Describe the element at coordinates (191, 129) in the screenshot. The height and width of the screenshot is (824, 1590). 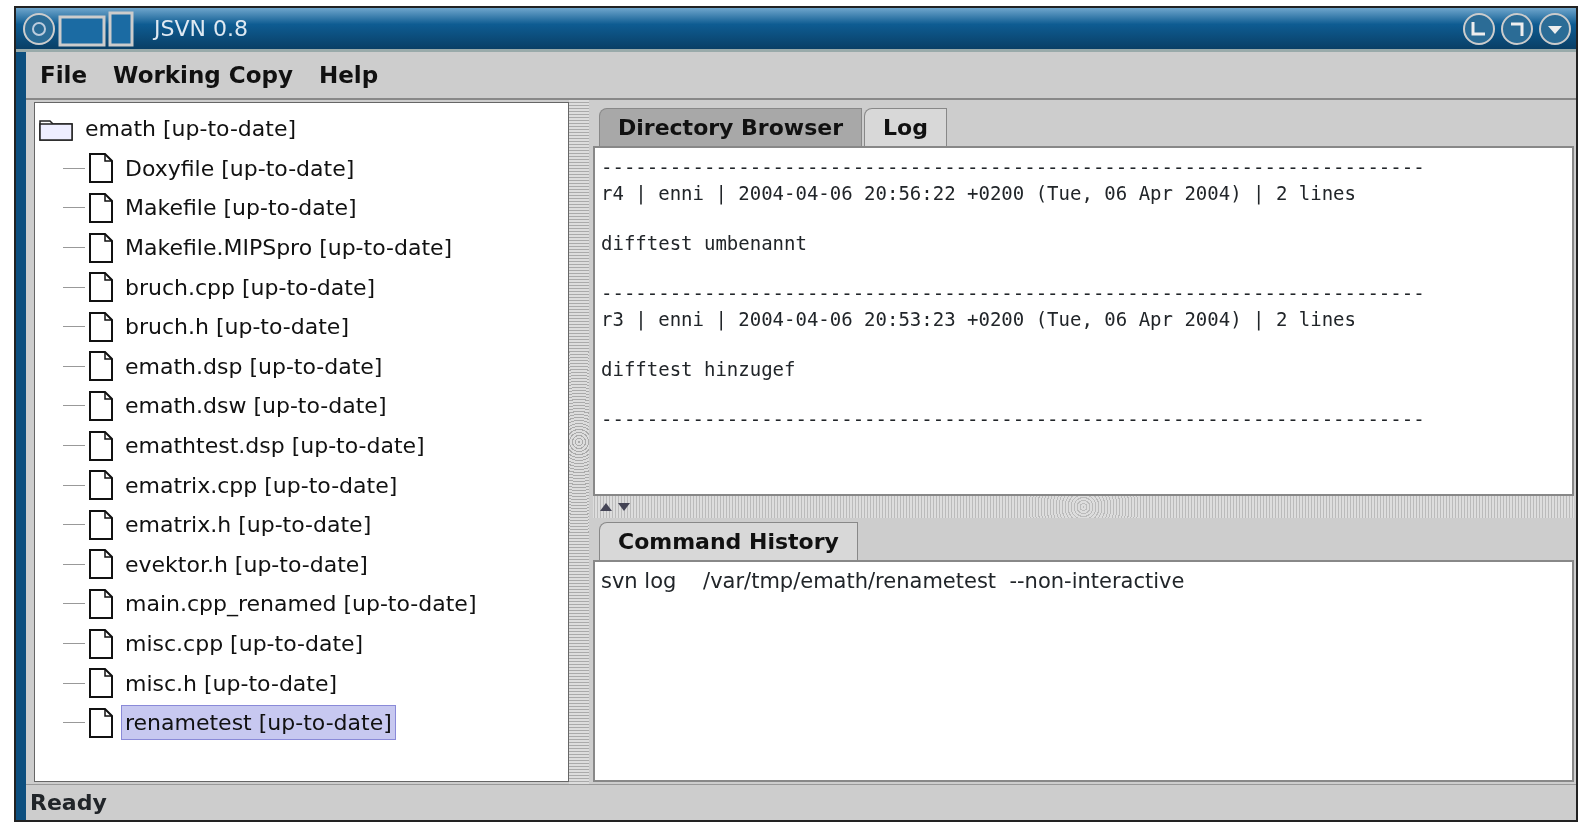
I see `tree-item: emath [up-to-date]` at that location.